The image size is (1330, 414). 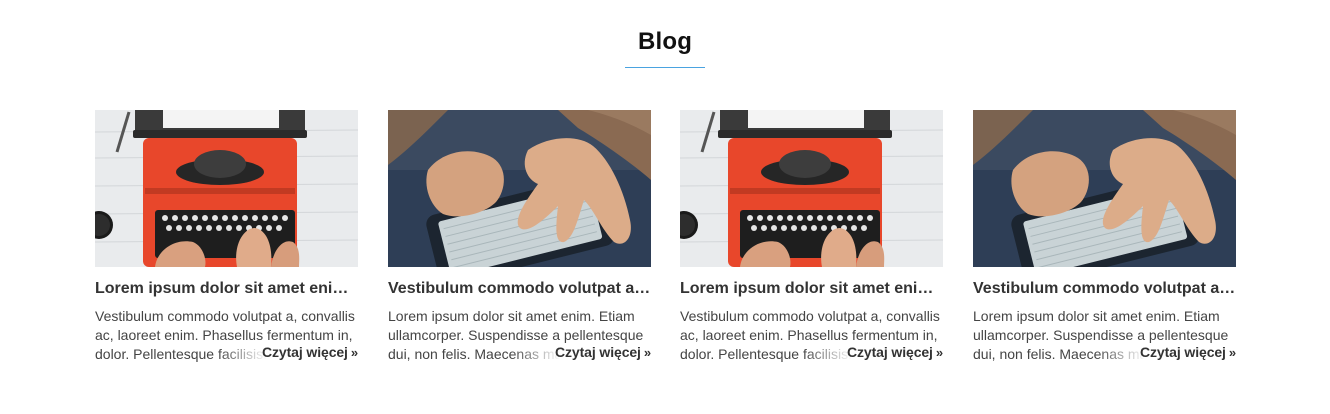 I want to click on title-underline, so click(x=665, y=67).